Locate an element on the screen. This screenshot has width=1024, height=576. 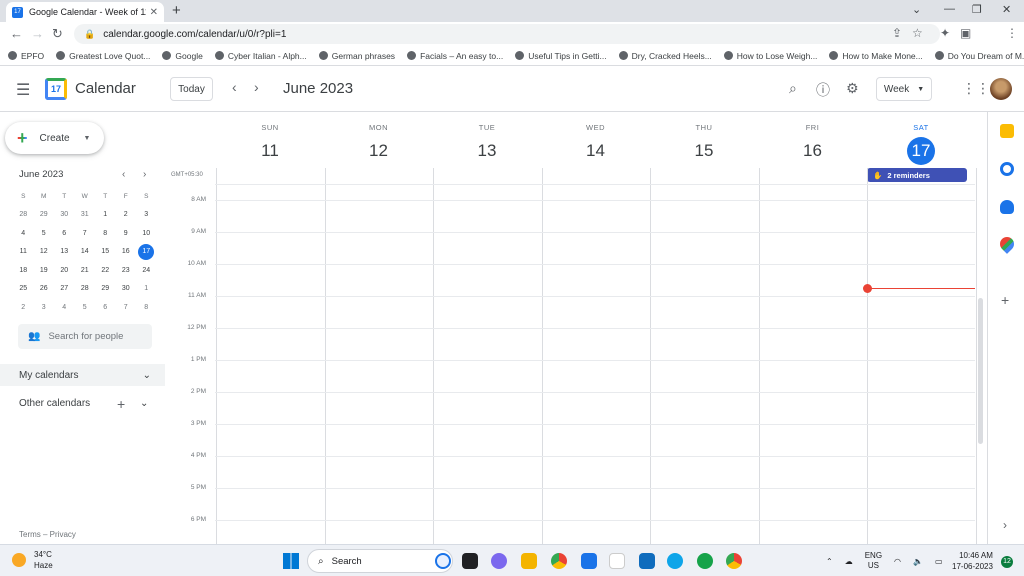
browser-tab: 17 Google Calendar - Week of 11 Ju ✕ is located at coordinates (85, 12).